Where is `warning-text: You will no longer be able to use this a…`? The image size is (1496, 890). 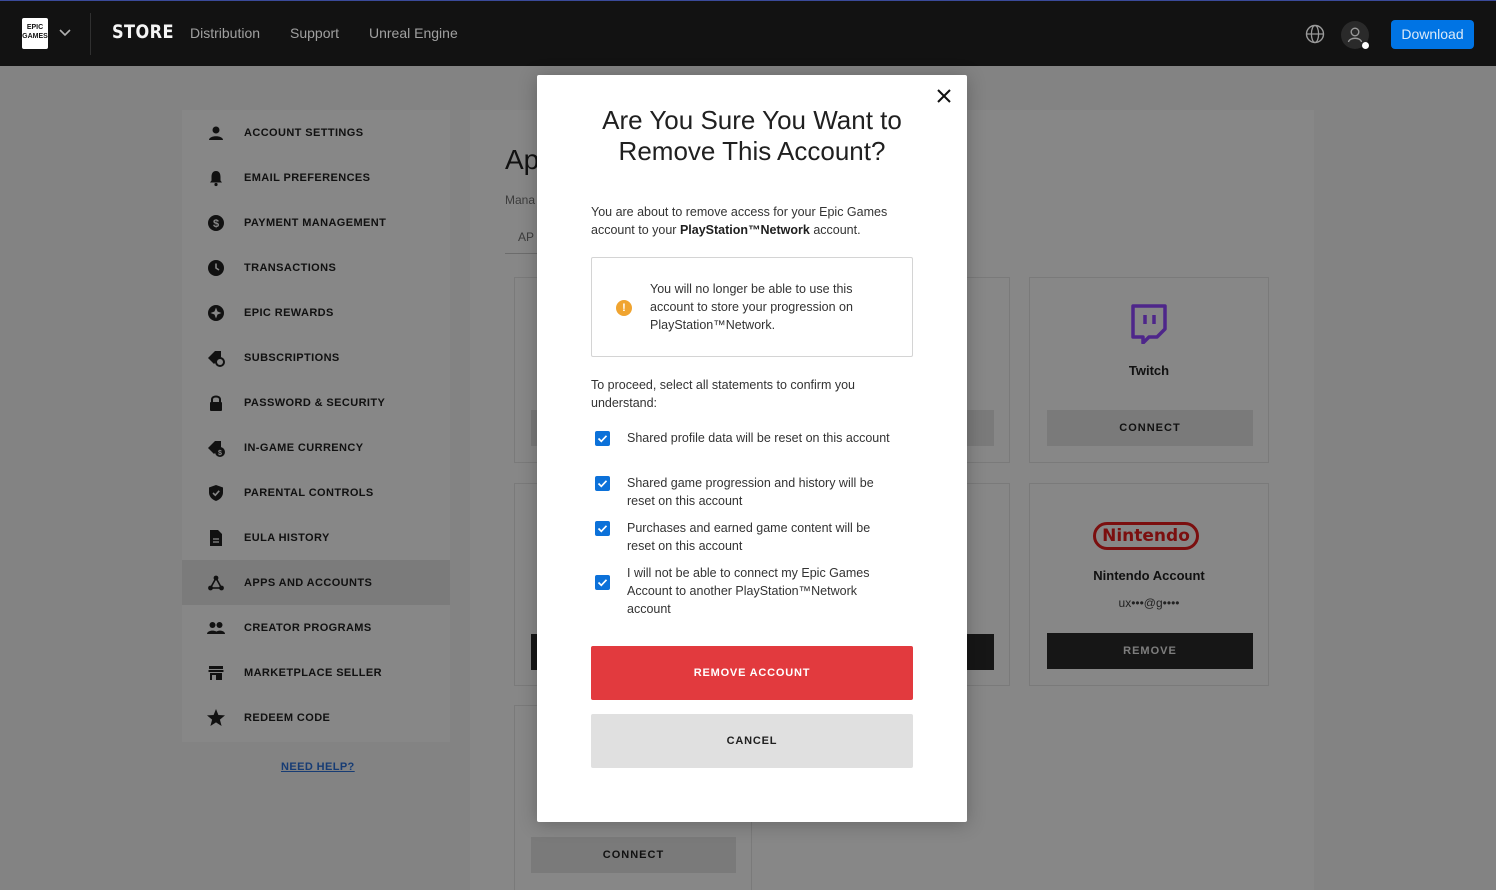 warning-text: You will no longer be able to use this a… is located at coordinates (751, 307).